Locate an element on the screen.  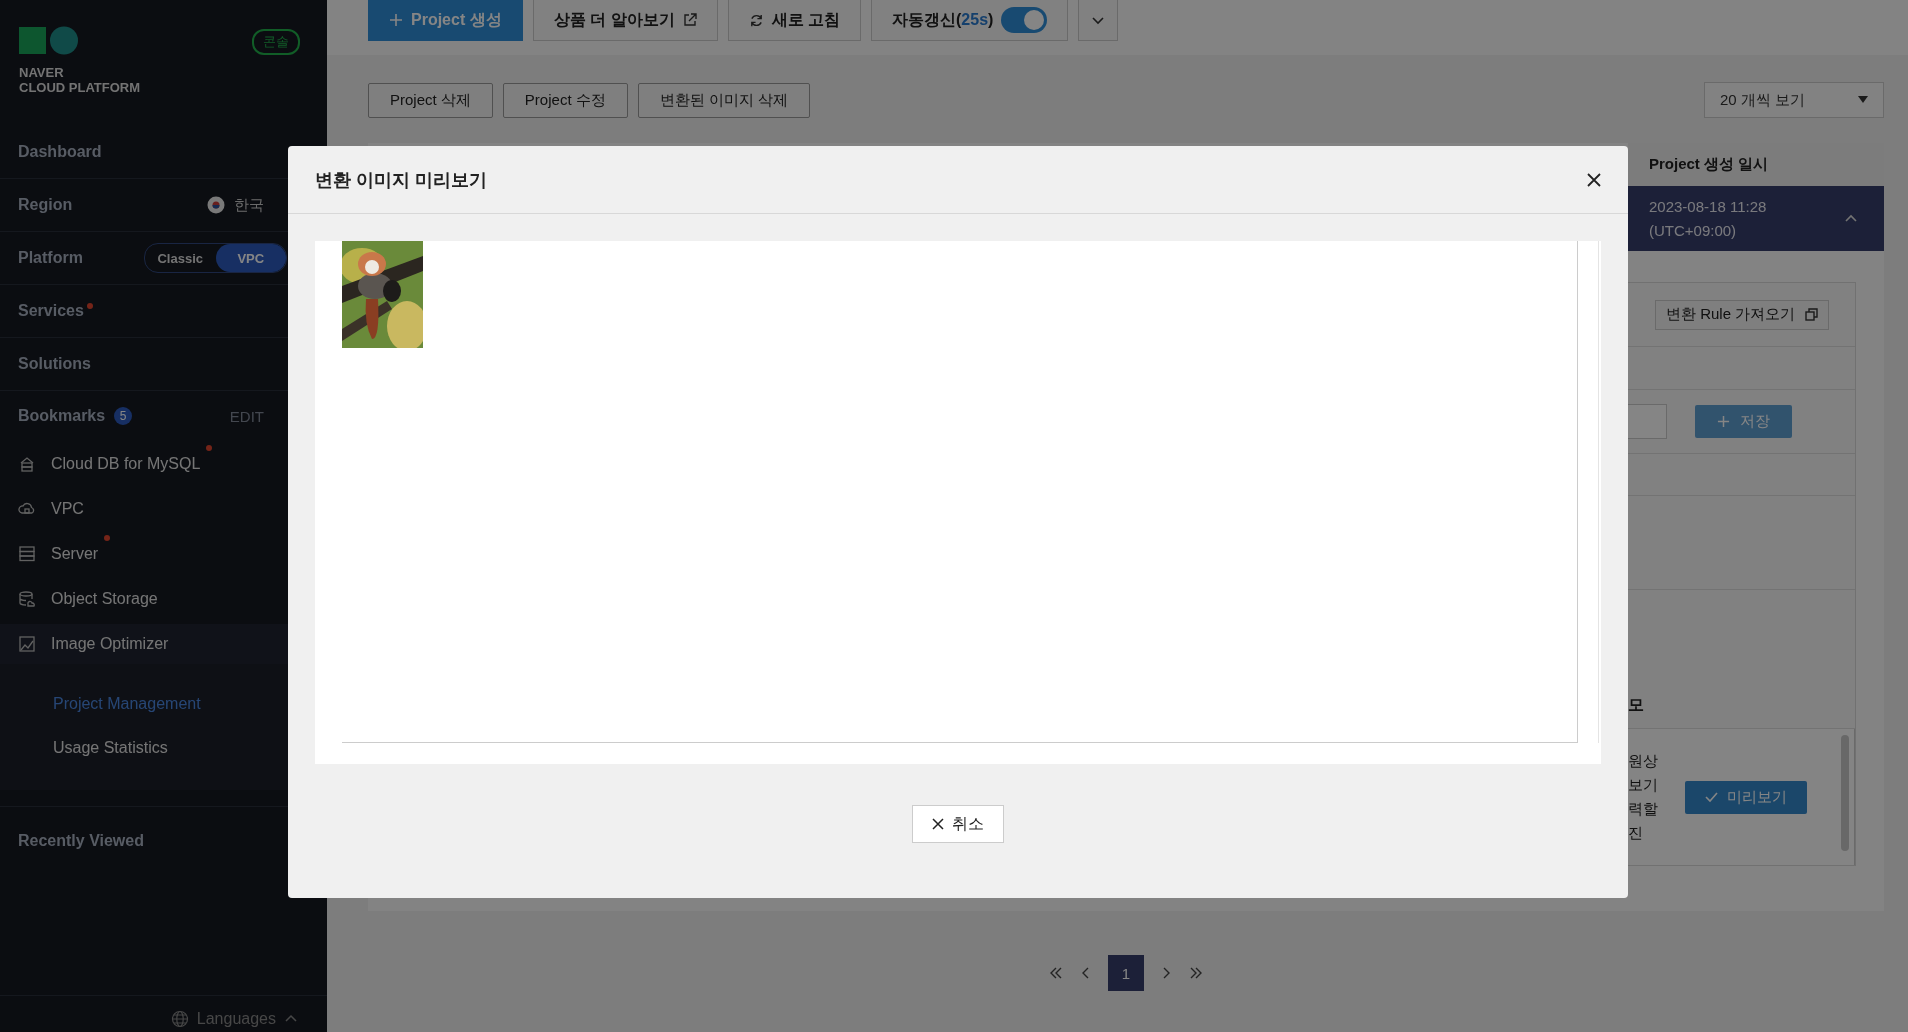
section-label: Bookmarks is located at coordinates (62, 416).